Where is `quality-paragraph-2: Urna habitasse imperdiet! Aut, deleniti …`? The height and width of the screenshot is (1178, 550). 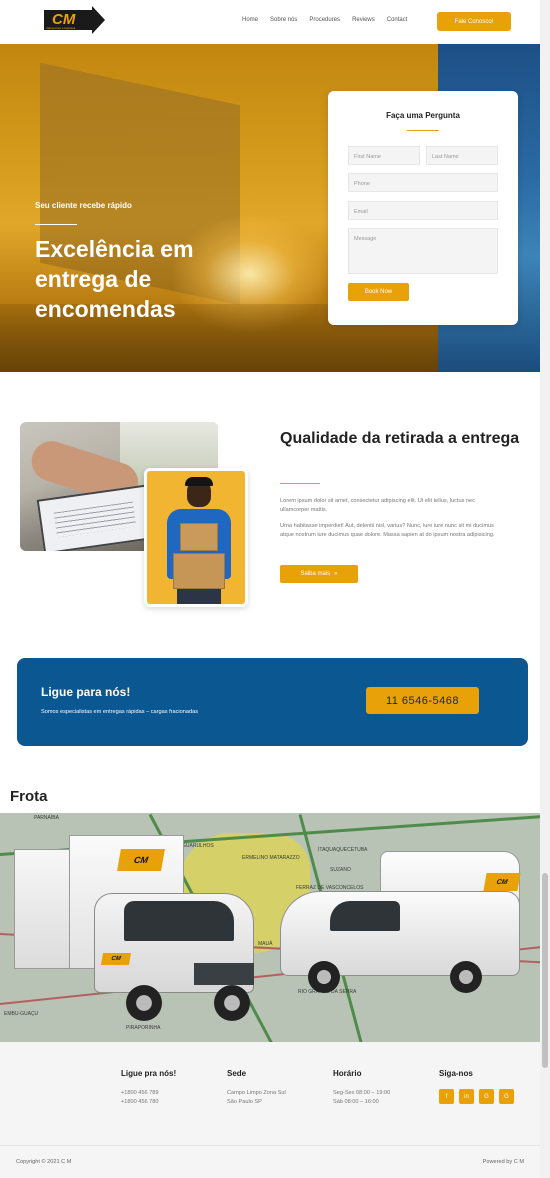
quality-paragraph-2: Urna habitasse imperdiet! Aut, deleniti … is located at coordinates (387, 530).